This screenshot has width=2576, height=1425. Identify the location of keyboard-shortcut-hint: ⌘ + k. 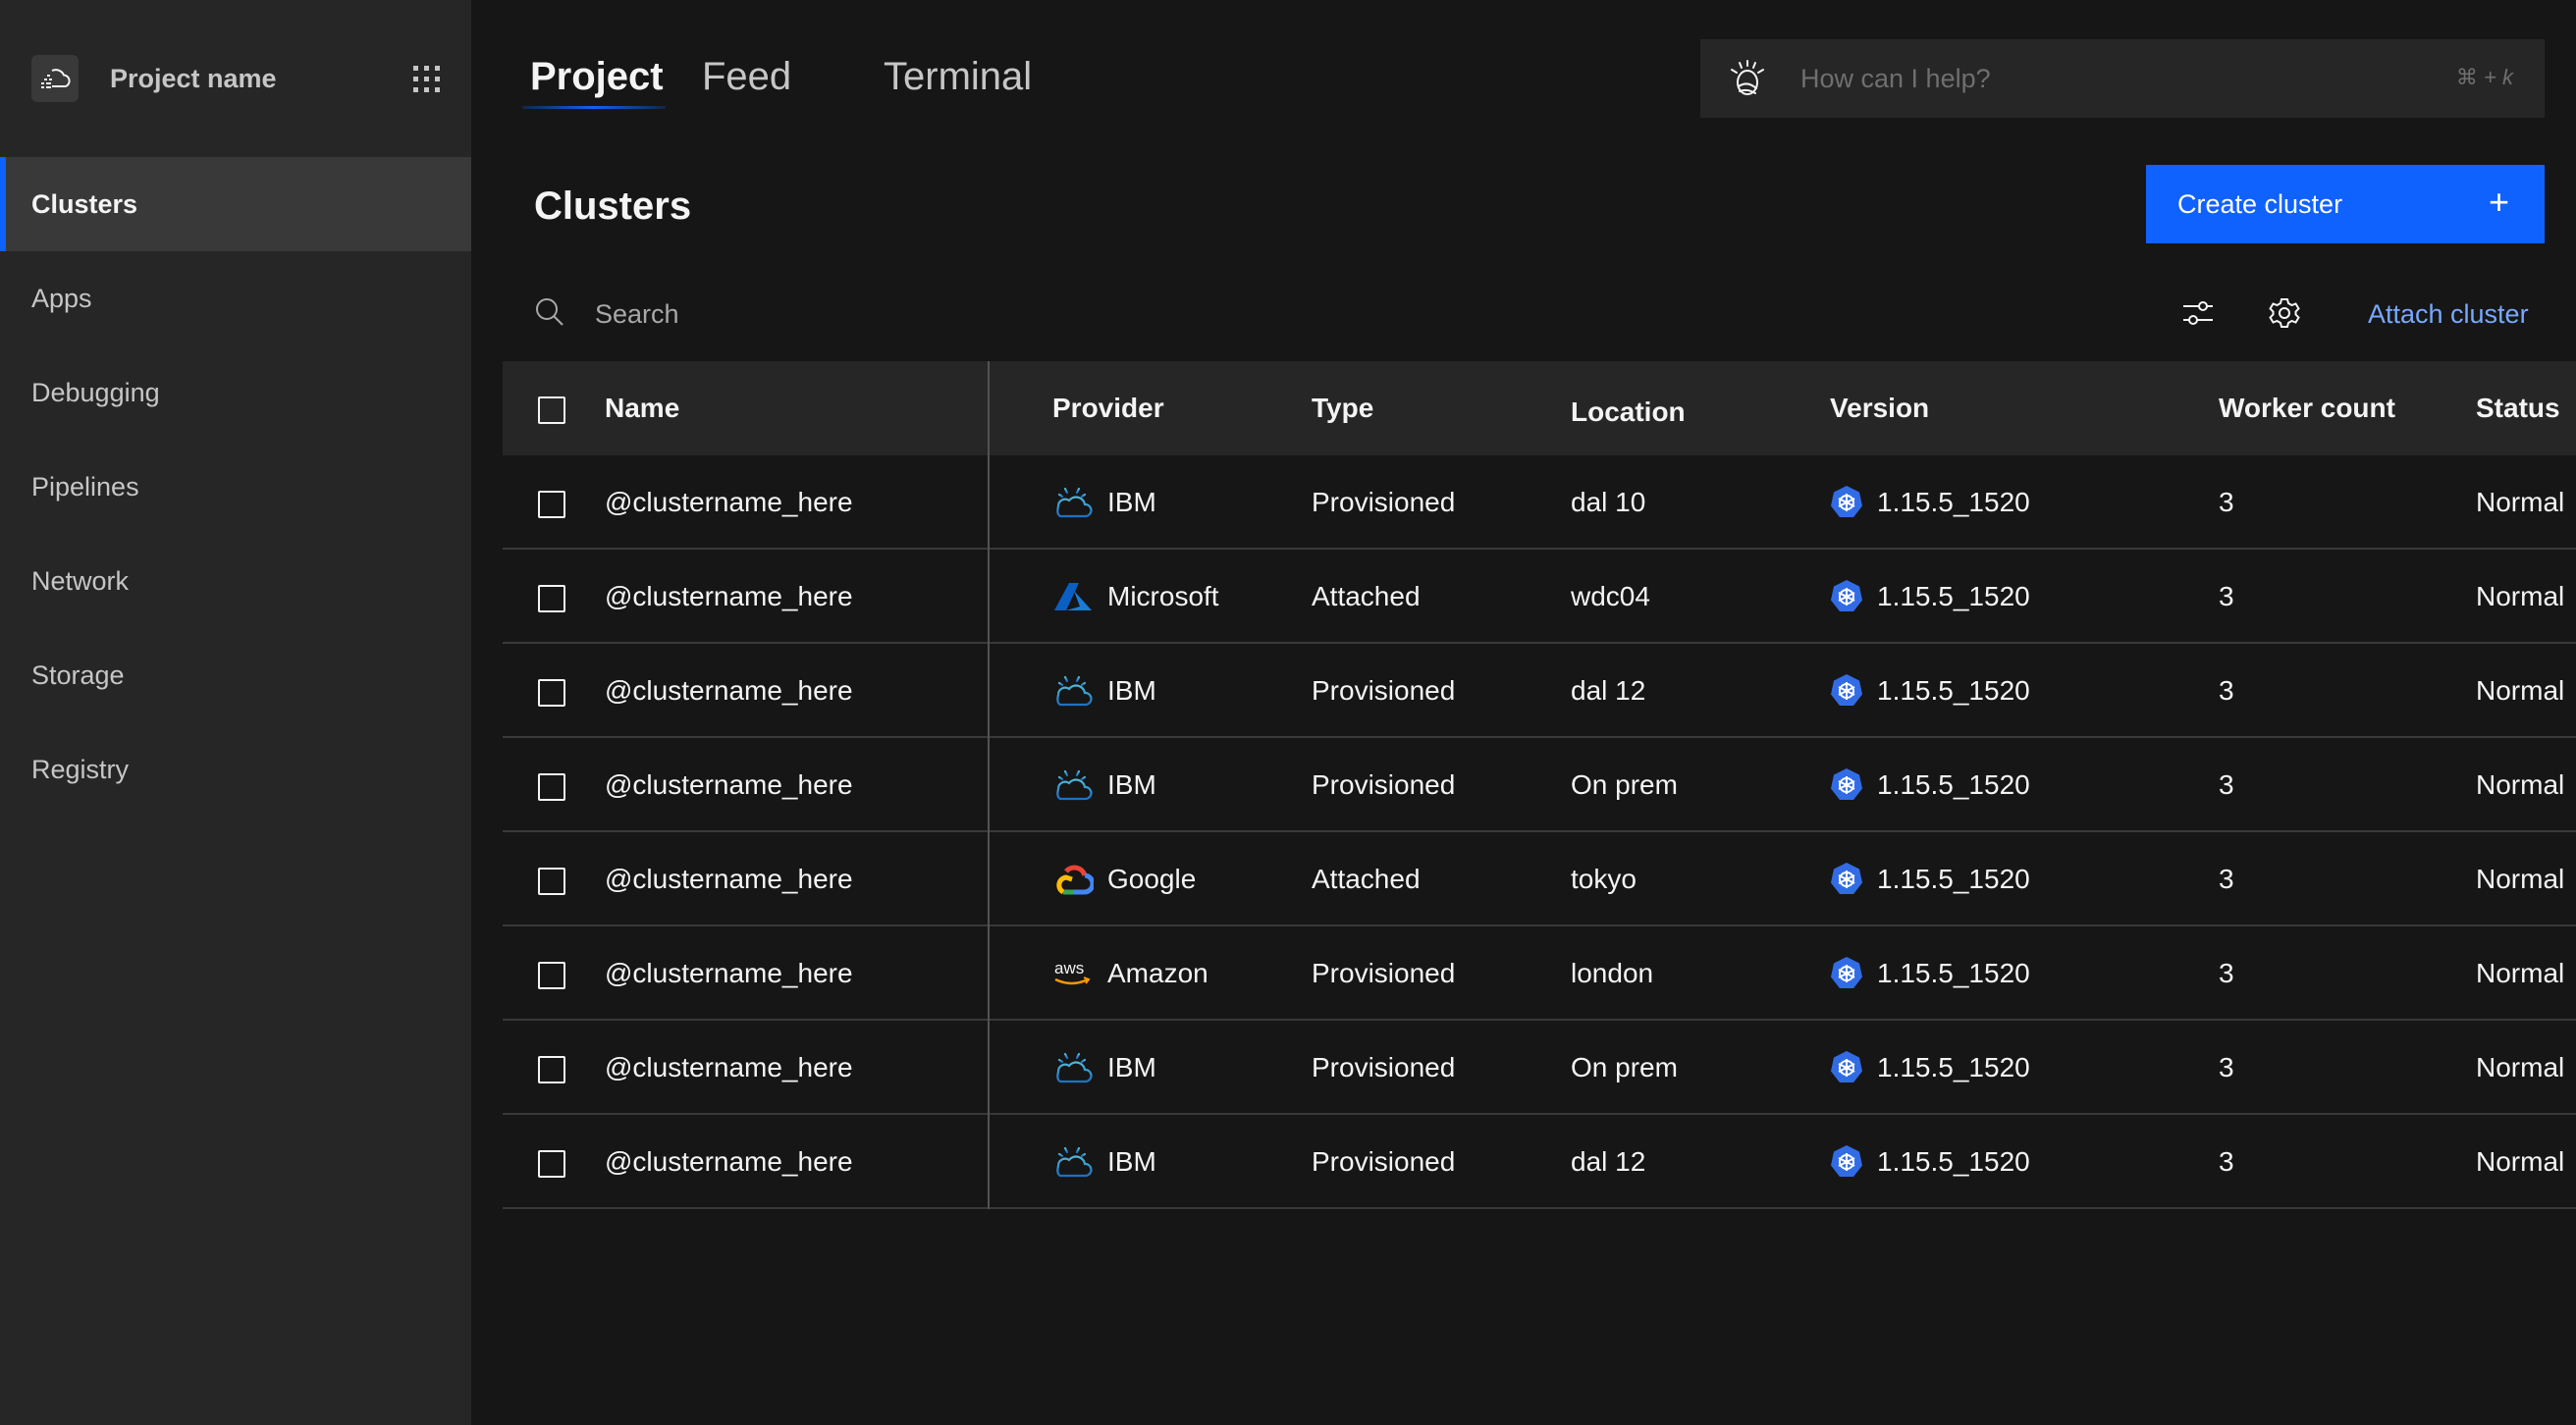
(2484, 77).